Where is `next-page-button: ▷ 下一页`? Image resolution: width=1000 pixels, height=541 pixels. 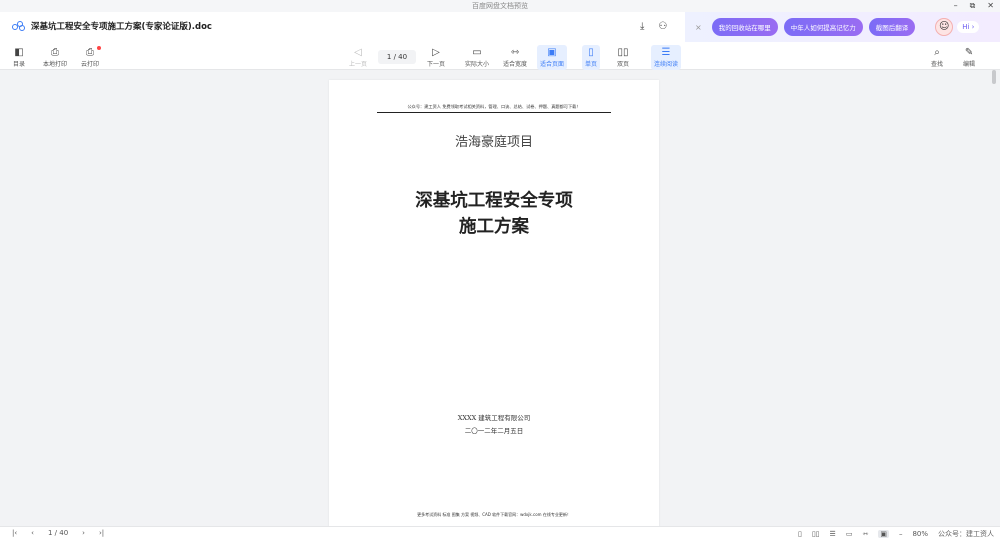 next-page-button: ▷ 下一页 is located at coordinates (436, 57).